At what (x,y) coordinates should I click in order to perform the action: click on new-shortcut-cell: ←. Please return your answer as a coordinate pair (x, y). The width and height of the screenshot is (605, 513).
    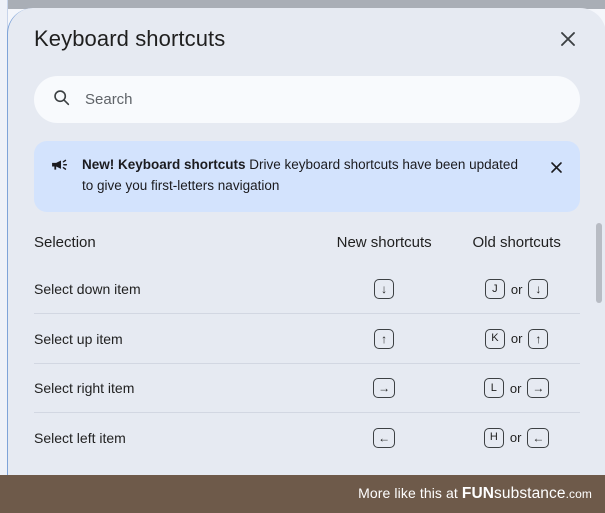
    Looking at the image, I should click on (384, 437).